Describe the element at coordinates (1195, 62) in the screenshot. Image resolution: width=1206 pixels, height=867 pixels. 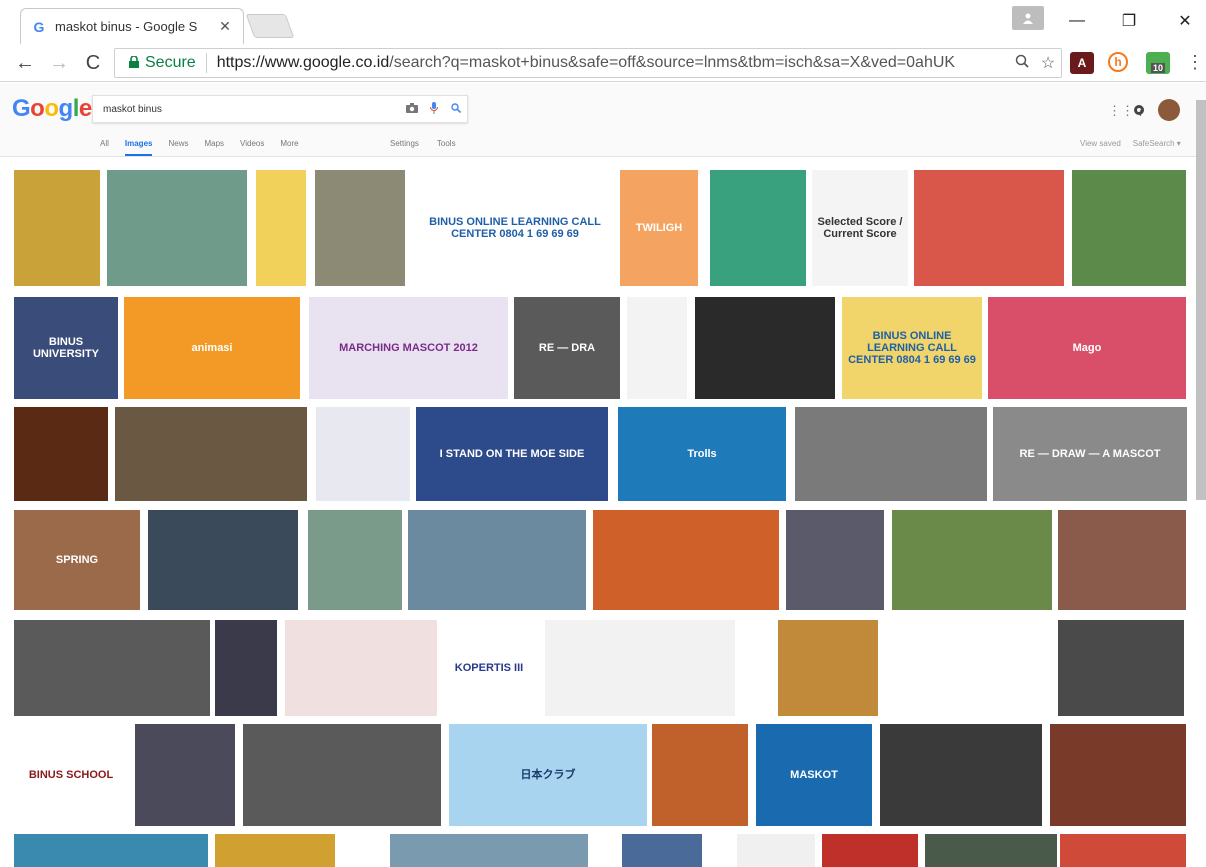
I see `chrome-menu-icon: ⋮` at that location.